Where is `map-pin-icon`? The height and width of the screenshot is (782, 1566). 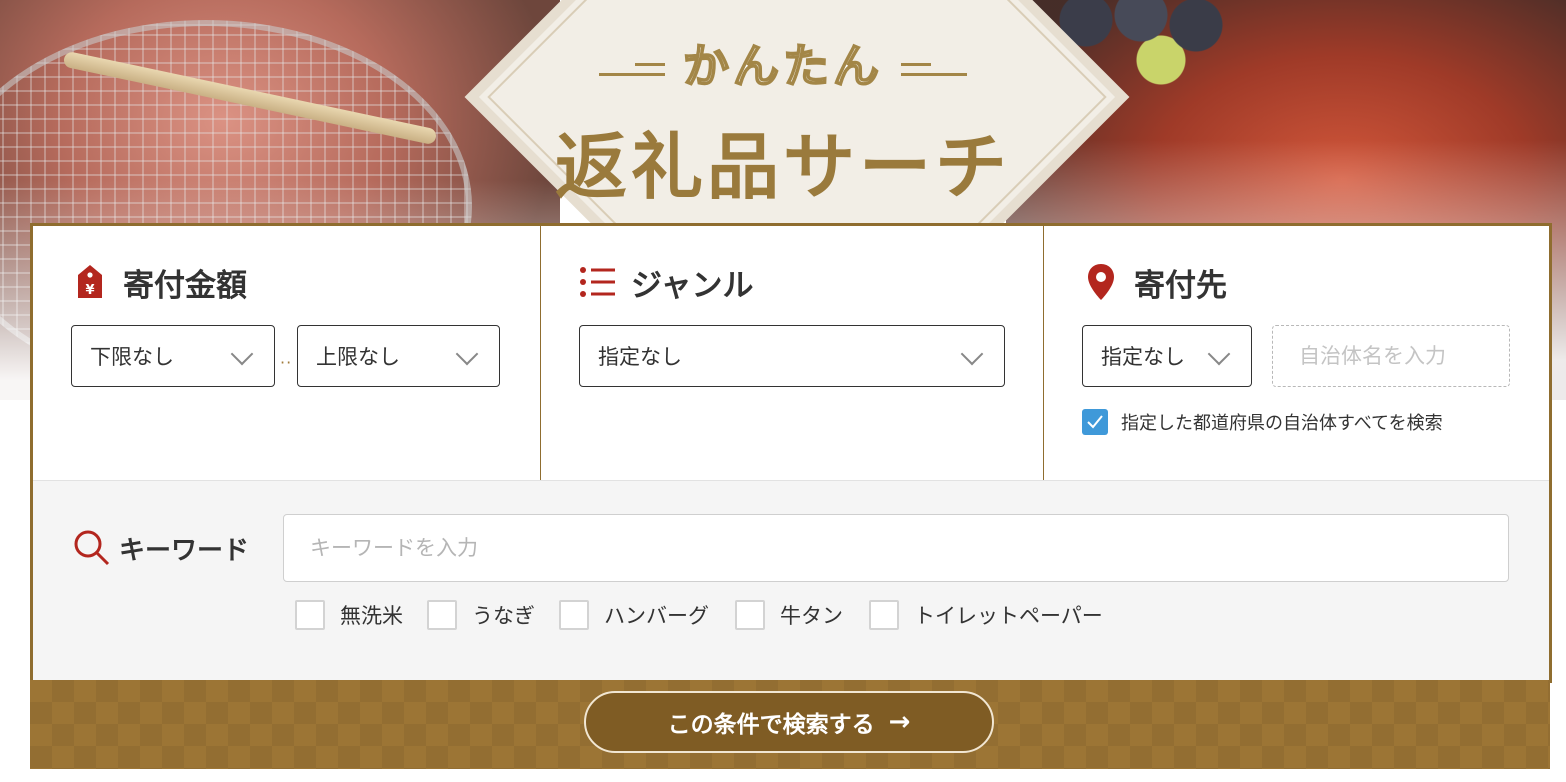
map-pin-icon is located at coordinates (1101, 282).